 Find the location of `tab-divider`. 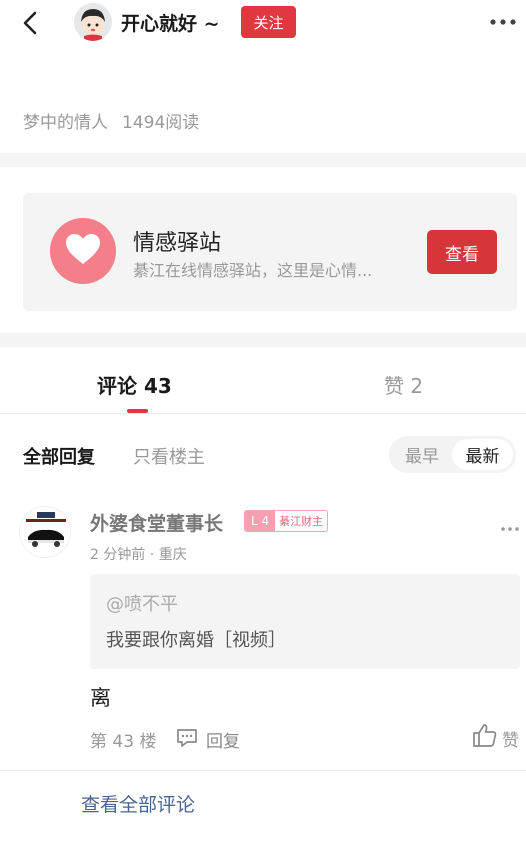

tab-divider is located at coordinates (263, 413).